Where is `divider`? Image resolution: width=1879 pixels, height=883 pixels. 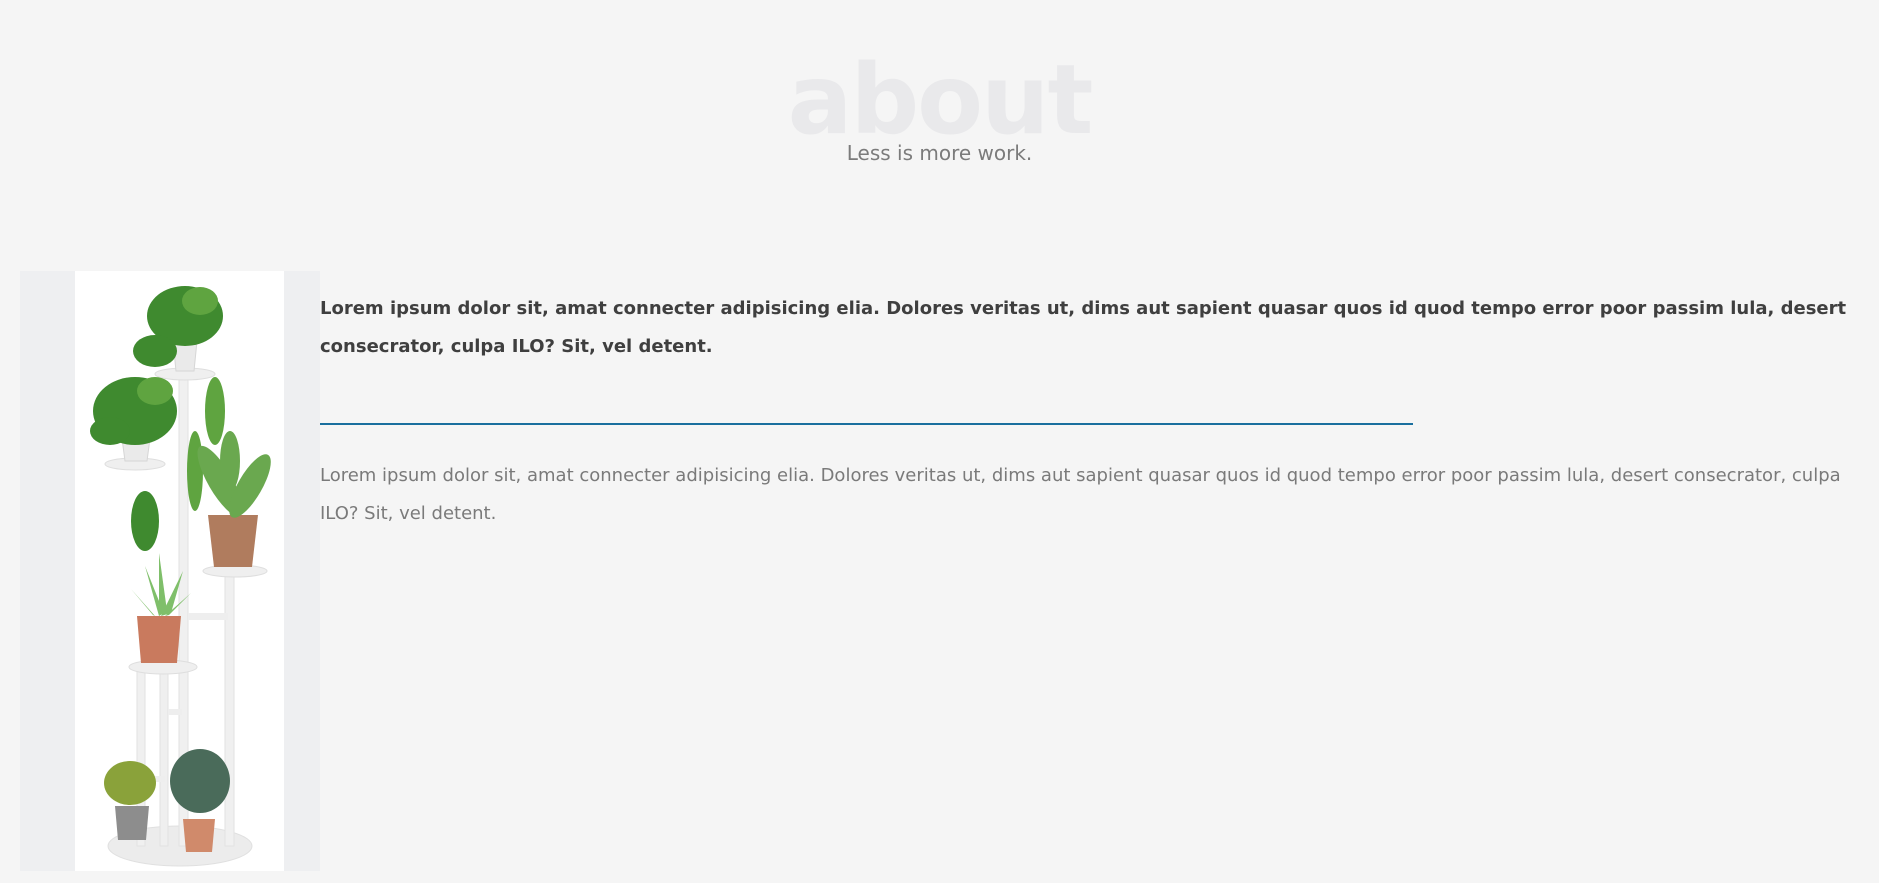 divider is located at coordinates (866, 424).